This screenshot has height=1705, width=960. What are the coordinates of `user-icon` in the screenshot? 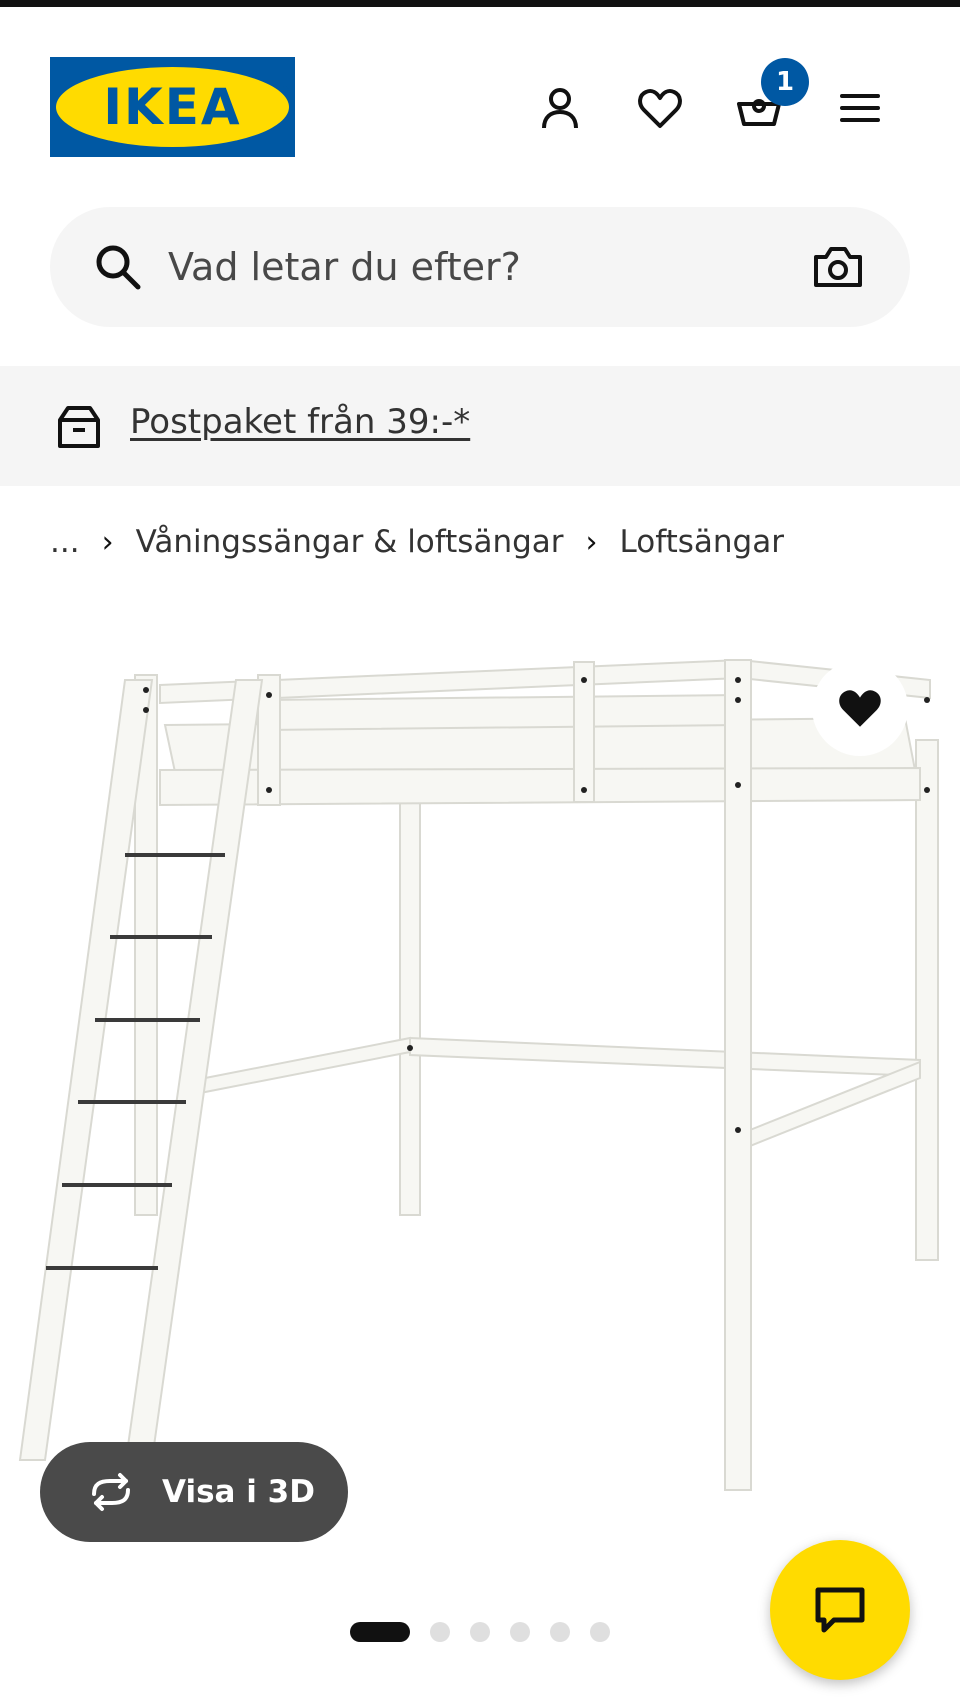 It's located at (560, 108).